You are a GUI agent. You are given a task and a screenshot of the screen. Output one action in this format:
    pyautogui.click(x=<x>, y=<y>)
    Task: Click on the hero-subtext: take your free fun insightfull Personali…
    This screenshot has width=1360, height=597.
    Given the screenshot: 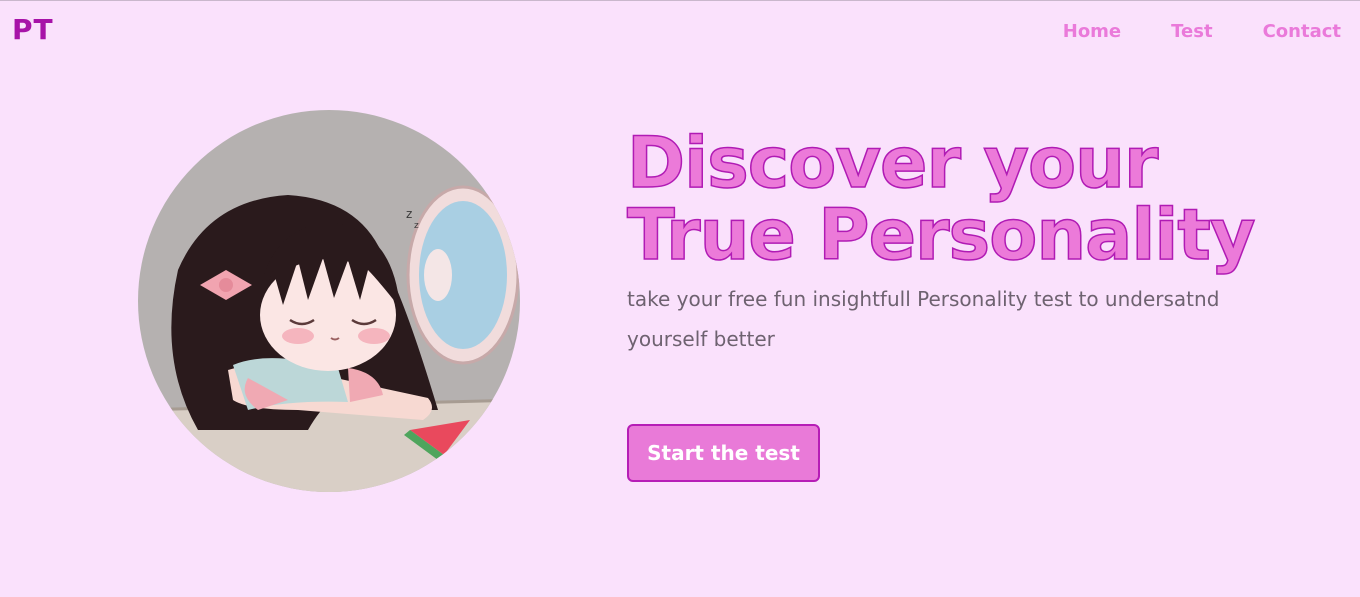 What is the action you would take?
    pyautogui.click(x=923, y=319)
    